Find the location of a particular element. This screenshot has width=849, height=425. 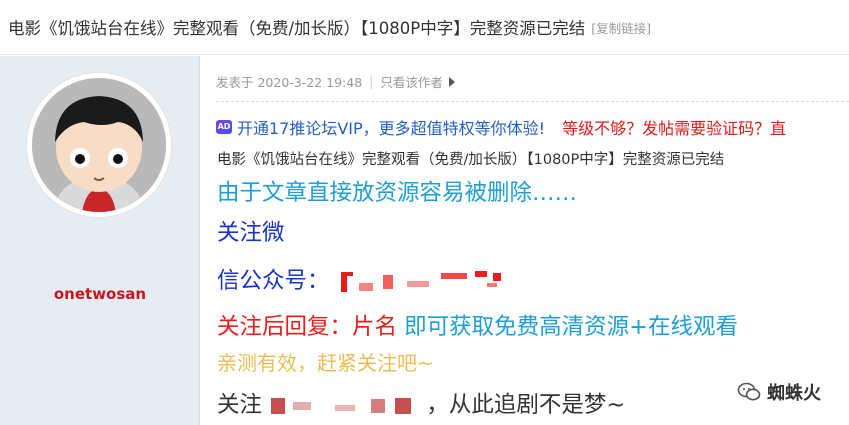

reward-text: 即可获取免费高清资源+在线观看 is located at coordinates (571, 327).